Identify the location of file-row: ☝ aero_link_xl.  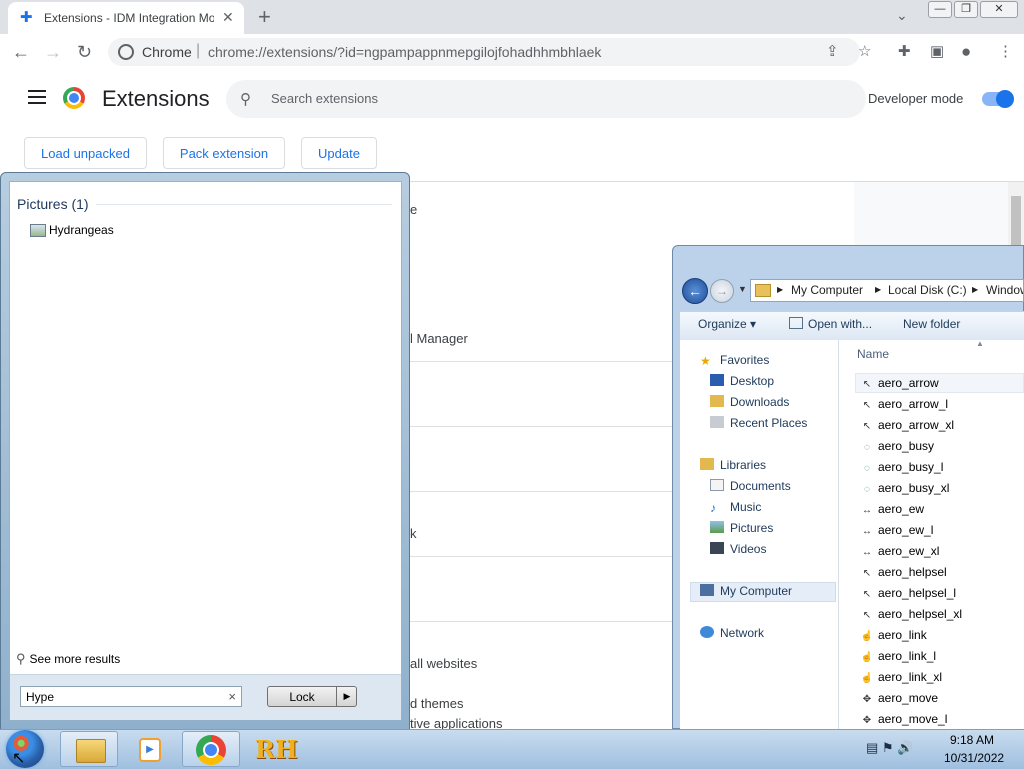
(901, 680).